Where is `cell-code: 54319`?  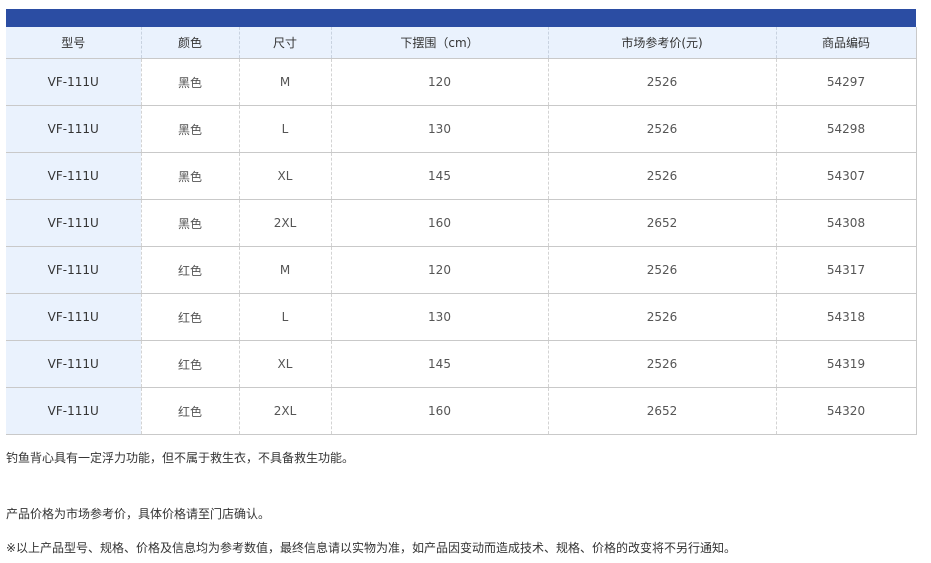
cell-code: 54319 is located at coordinates (846, 364).